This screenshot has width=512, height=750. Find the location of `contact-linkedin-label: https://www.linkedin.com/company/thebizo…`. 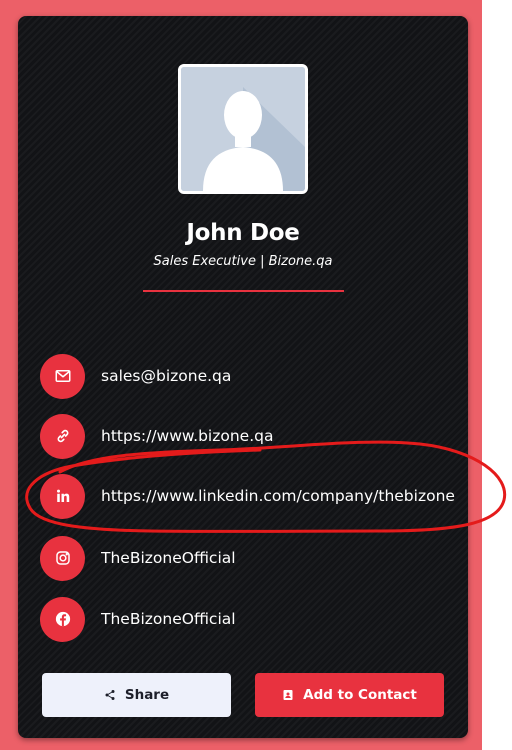

contact-linkedin-label: https://www.linkedin.com/company/thebizo… is located at coordinates (278, 496).